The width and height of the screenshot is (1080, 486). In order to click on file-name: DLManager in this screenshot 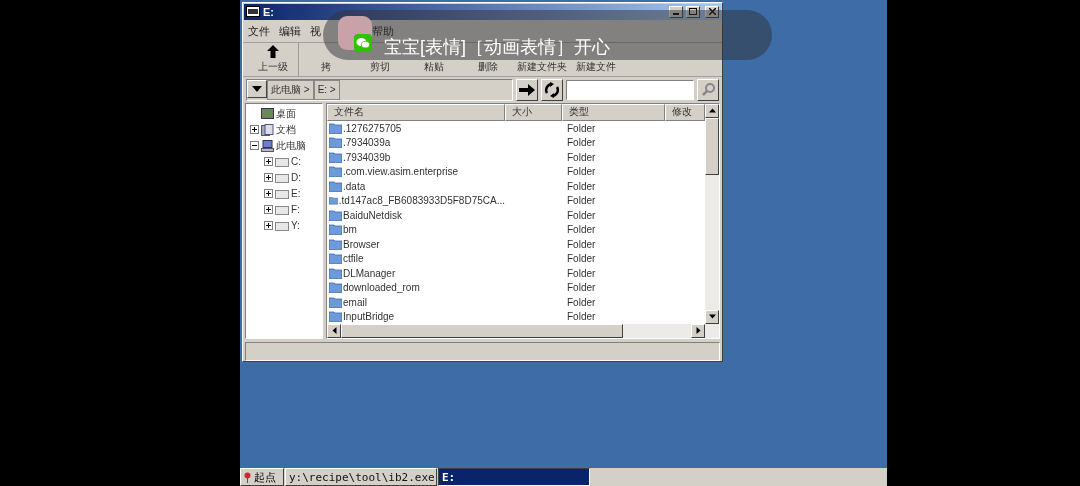, I will do `click(416, 273)`.